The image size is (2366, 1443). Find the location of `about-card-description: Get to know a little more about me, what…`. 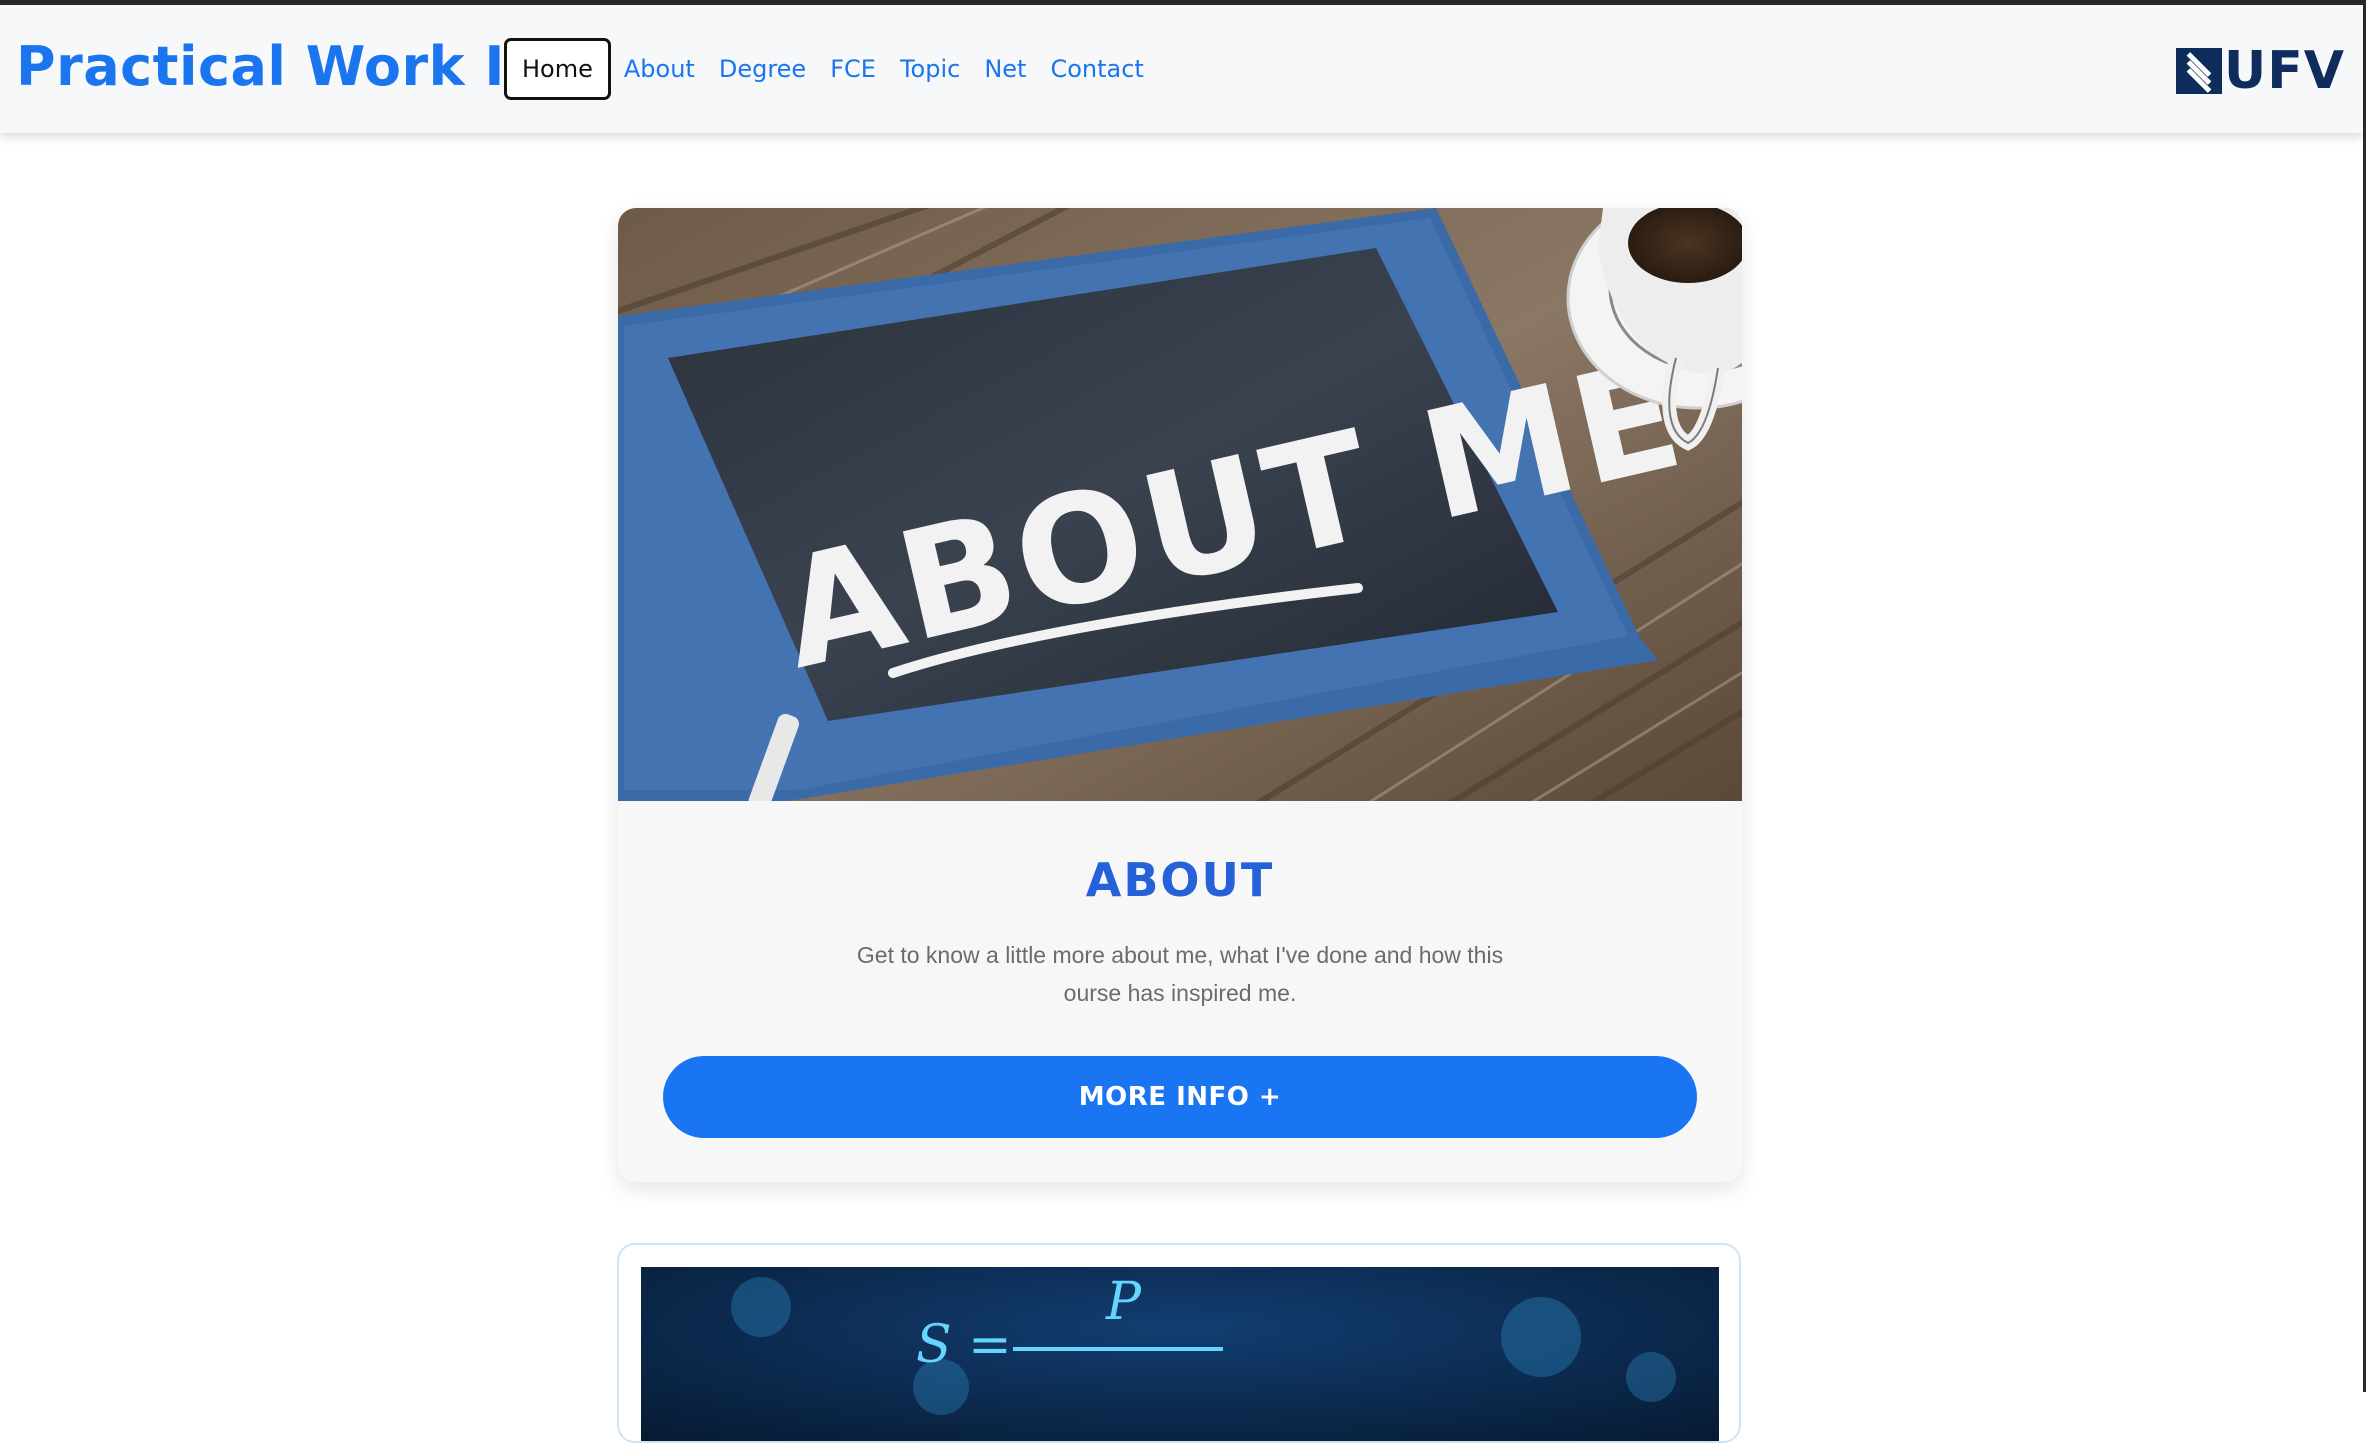

about-card-description: Get to know a little more about me, what… is located at coordinates (1180, 974).